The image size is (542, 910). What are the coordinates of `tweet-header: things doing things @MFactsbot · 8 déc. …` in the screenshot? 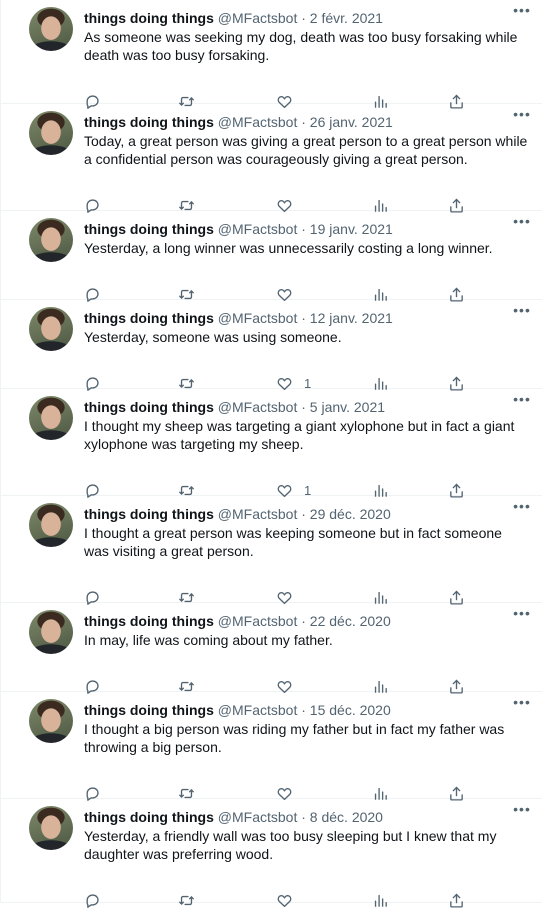 It's located at (306, 817).